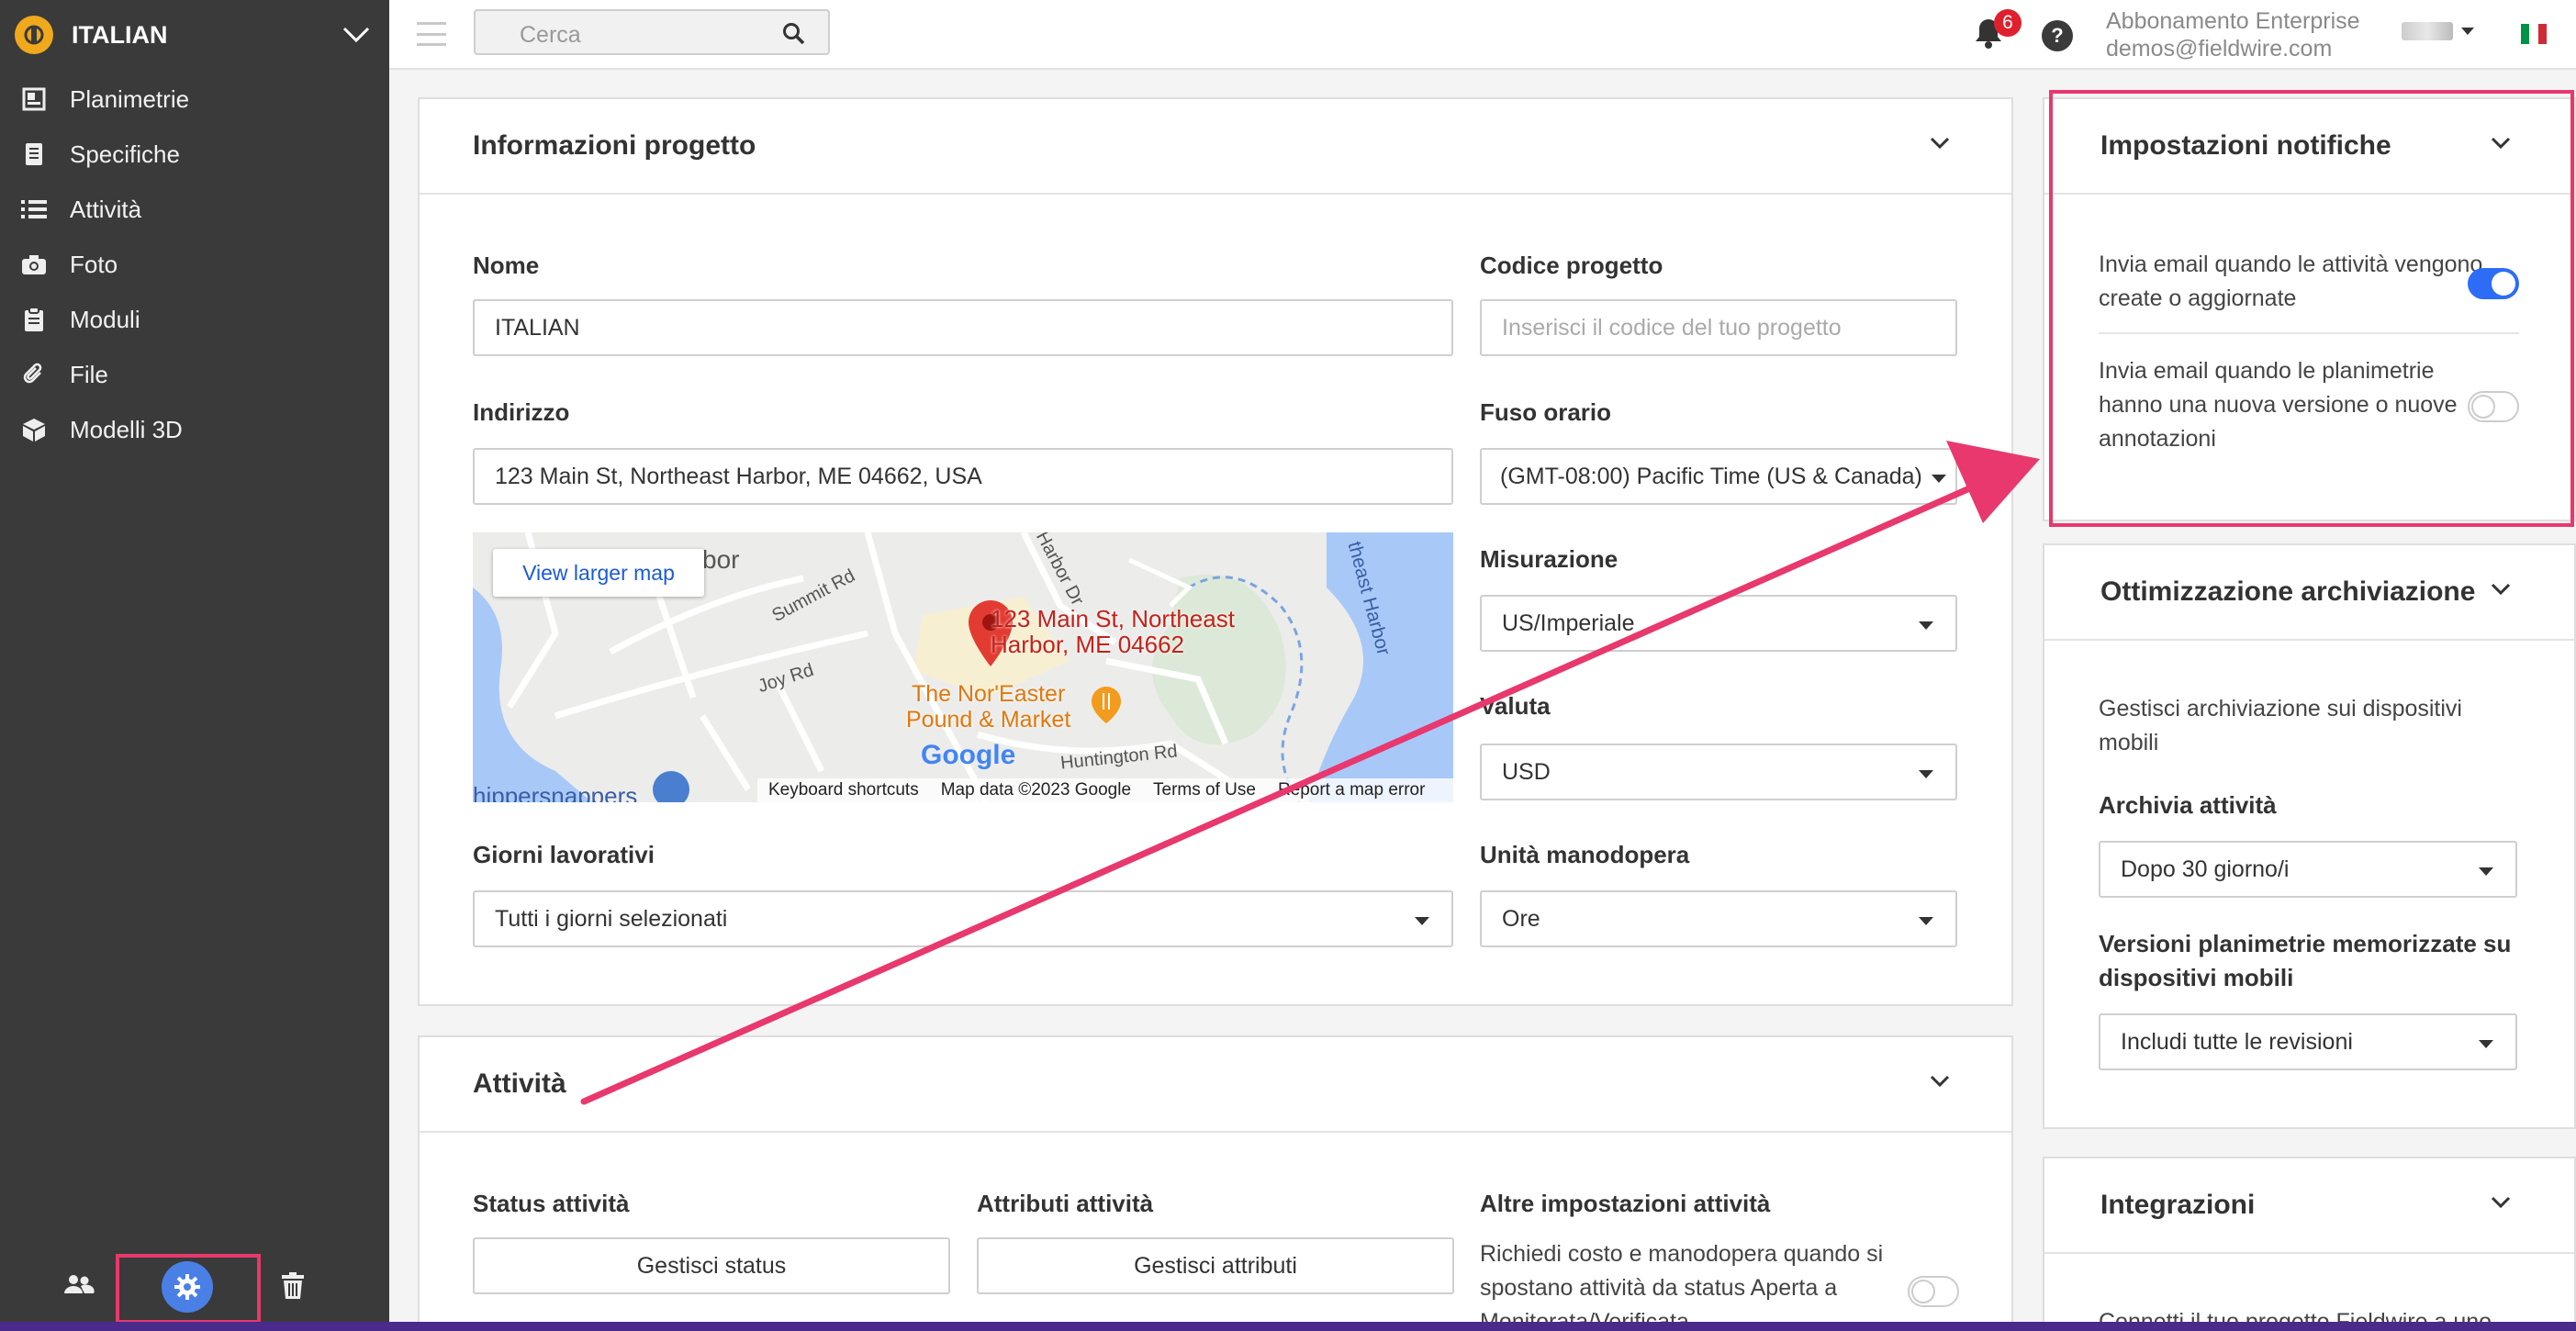 The width and height of the screenshot is (2576, 1331). What do you see at coordinates (1215, 1265) in the screenshot?
I see `manage-attributes-button: Gestisci attributi` at bounding box center [1215, 1265].